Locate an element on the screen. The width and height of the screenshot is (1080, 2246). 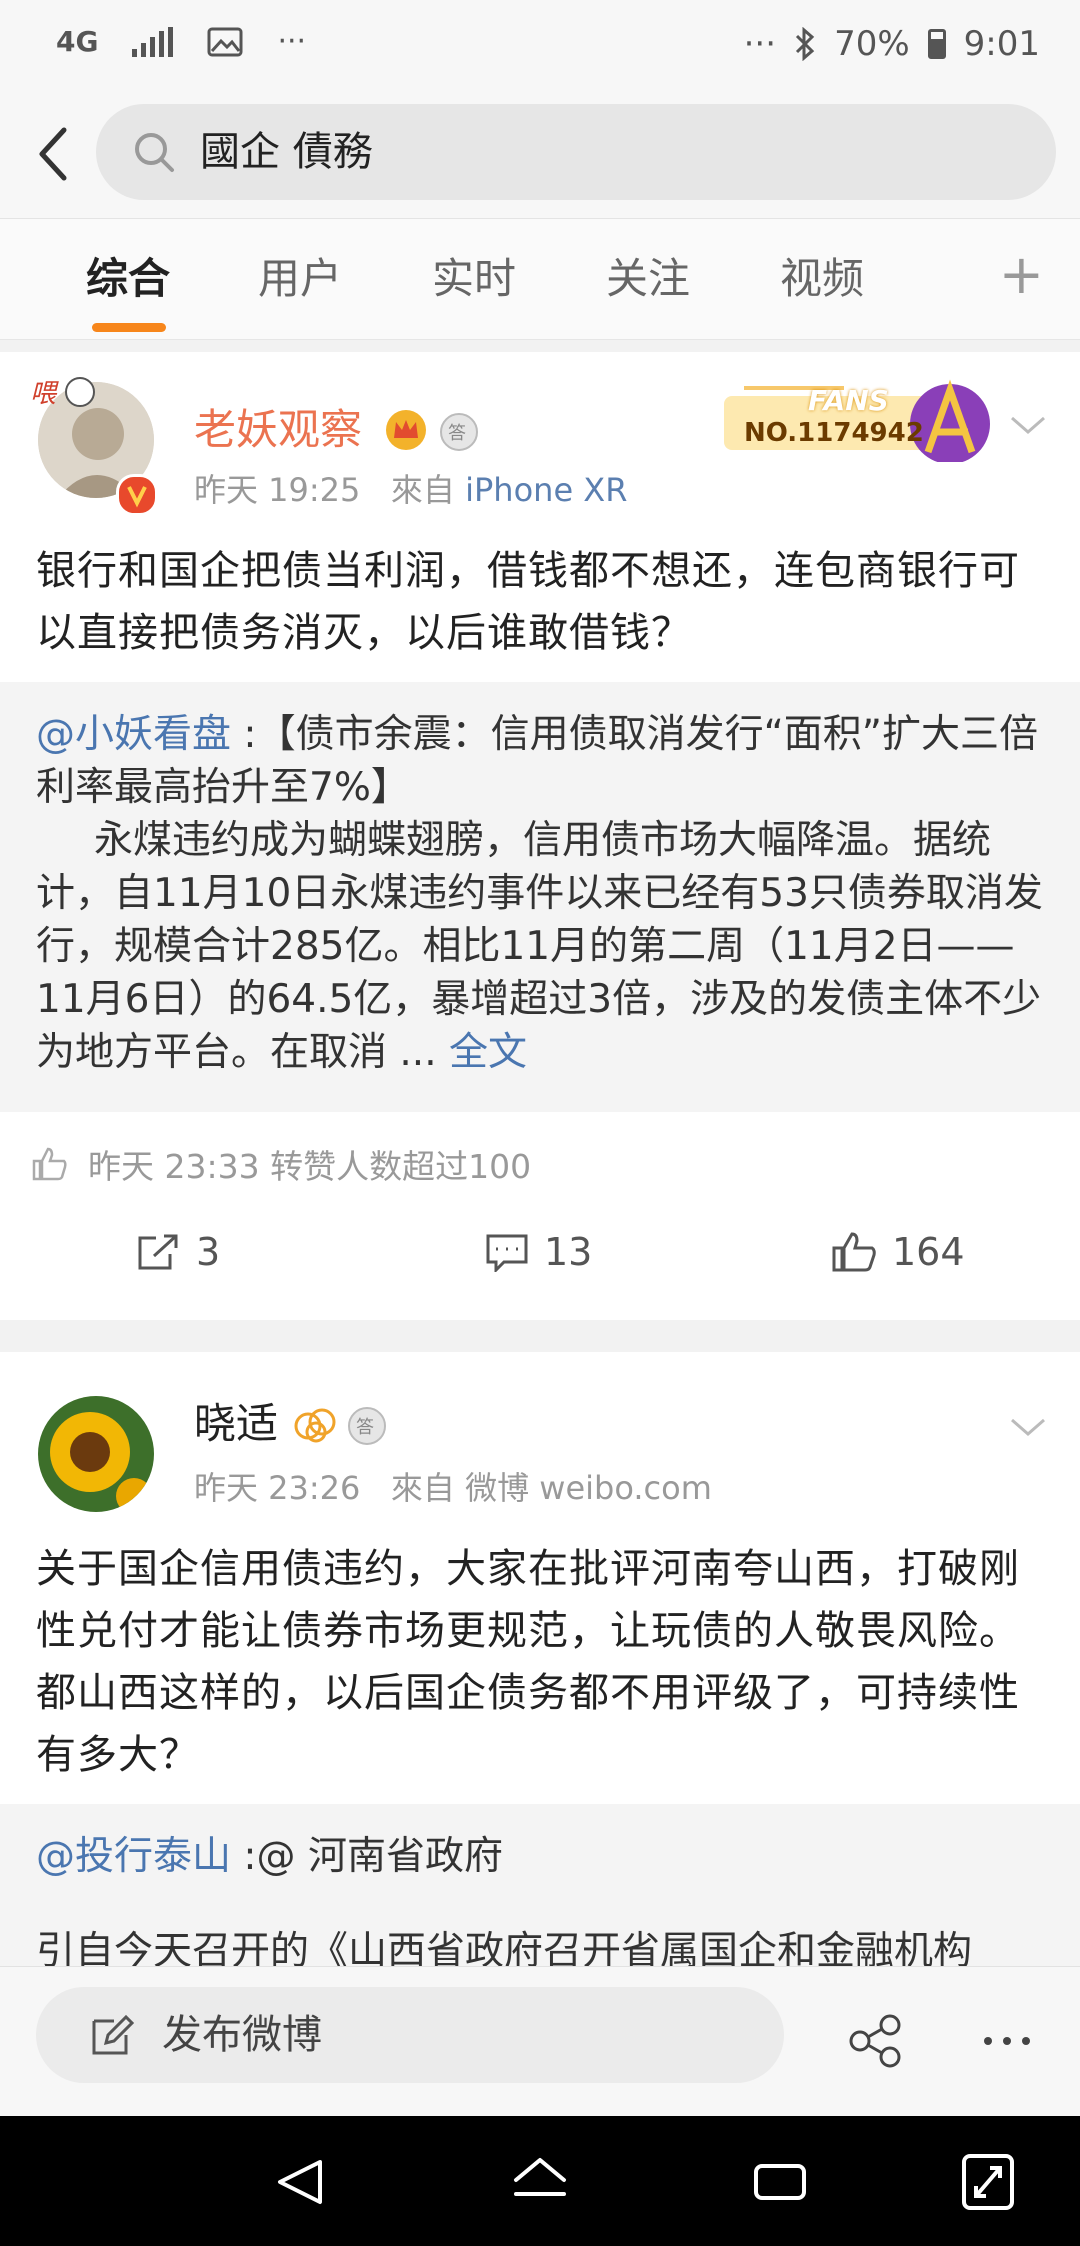
thumb-up-icon is located at coordinates (49, 1164).